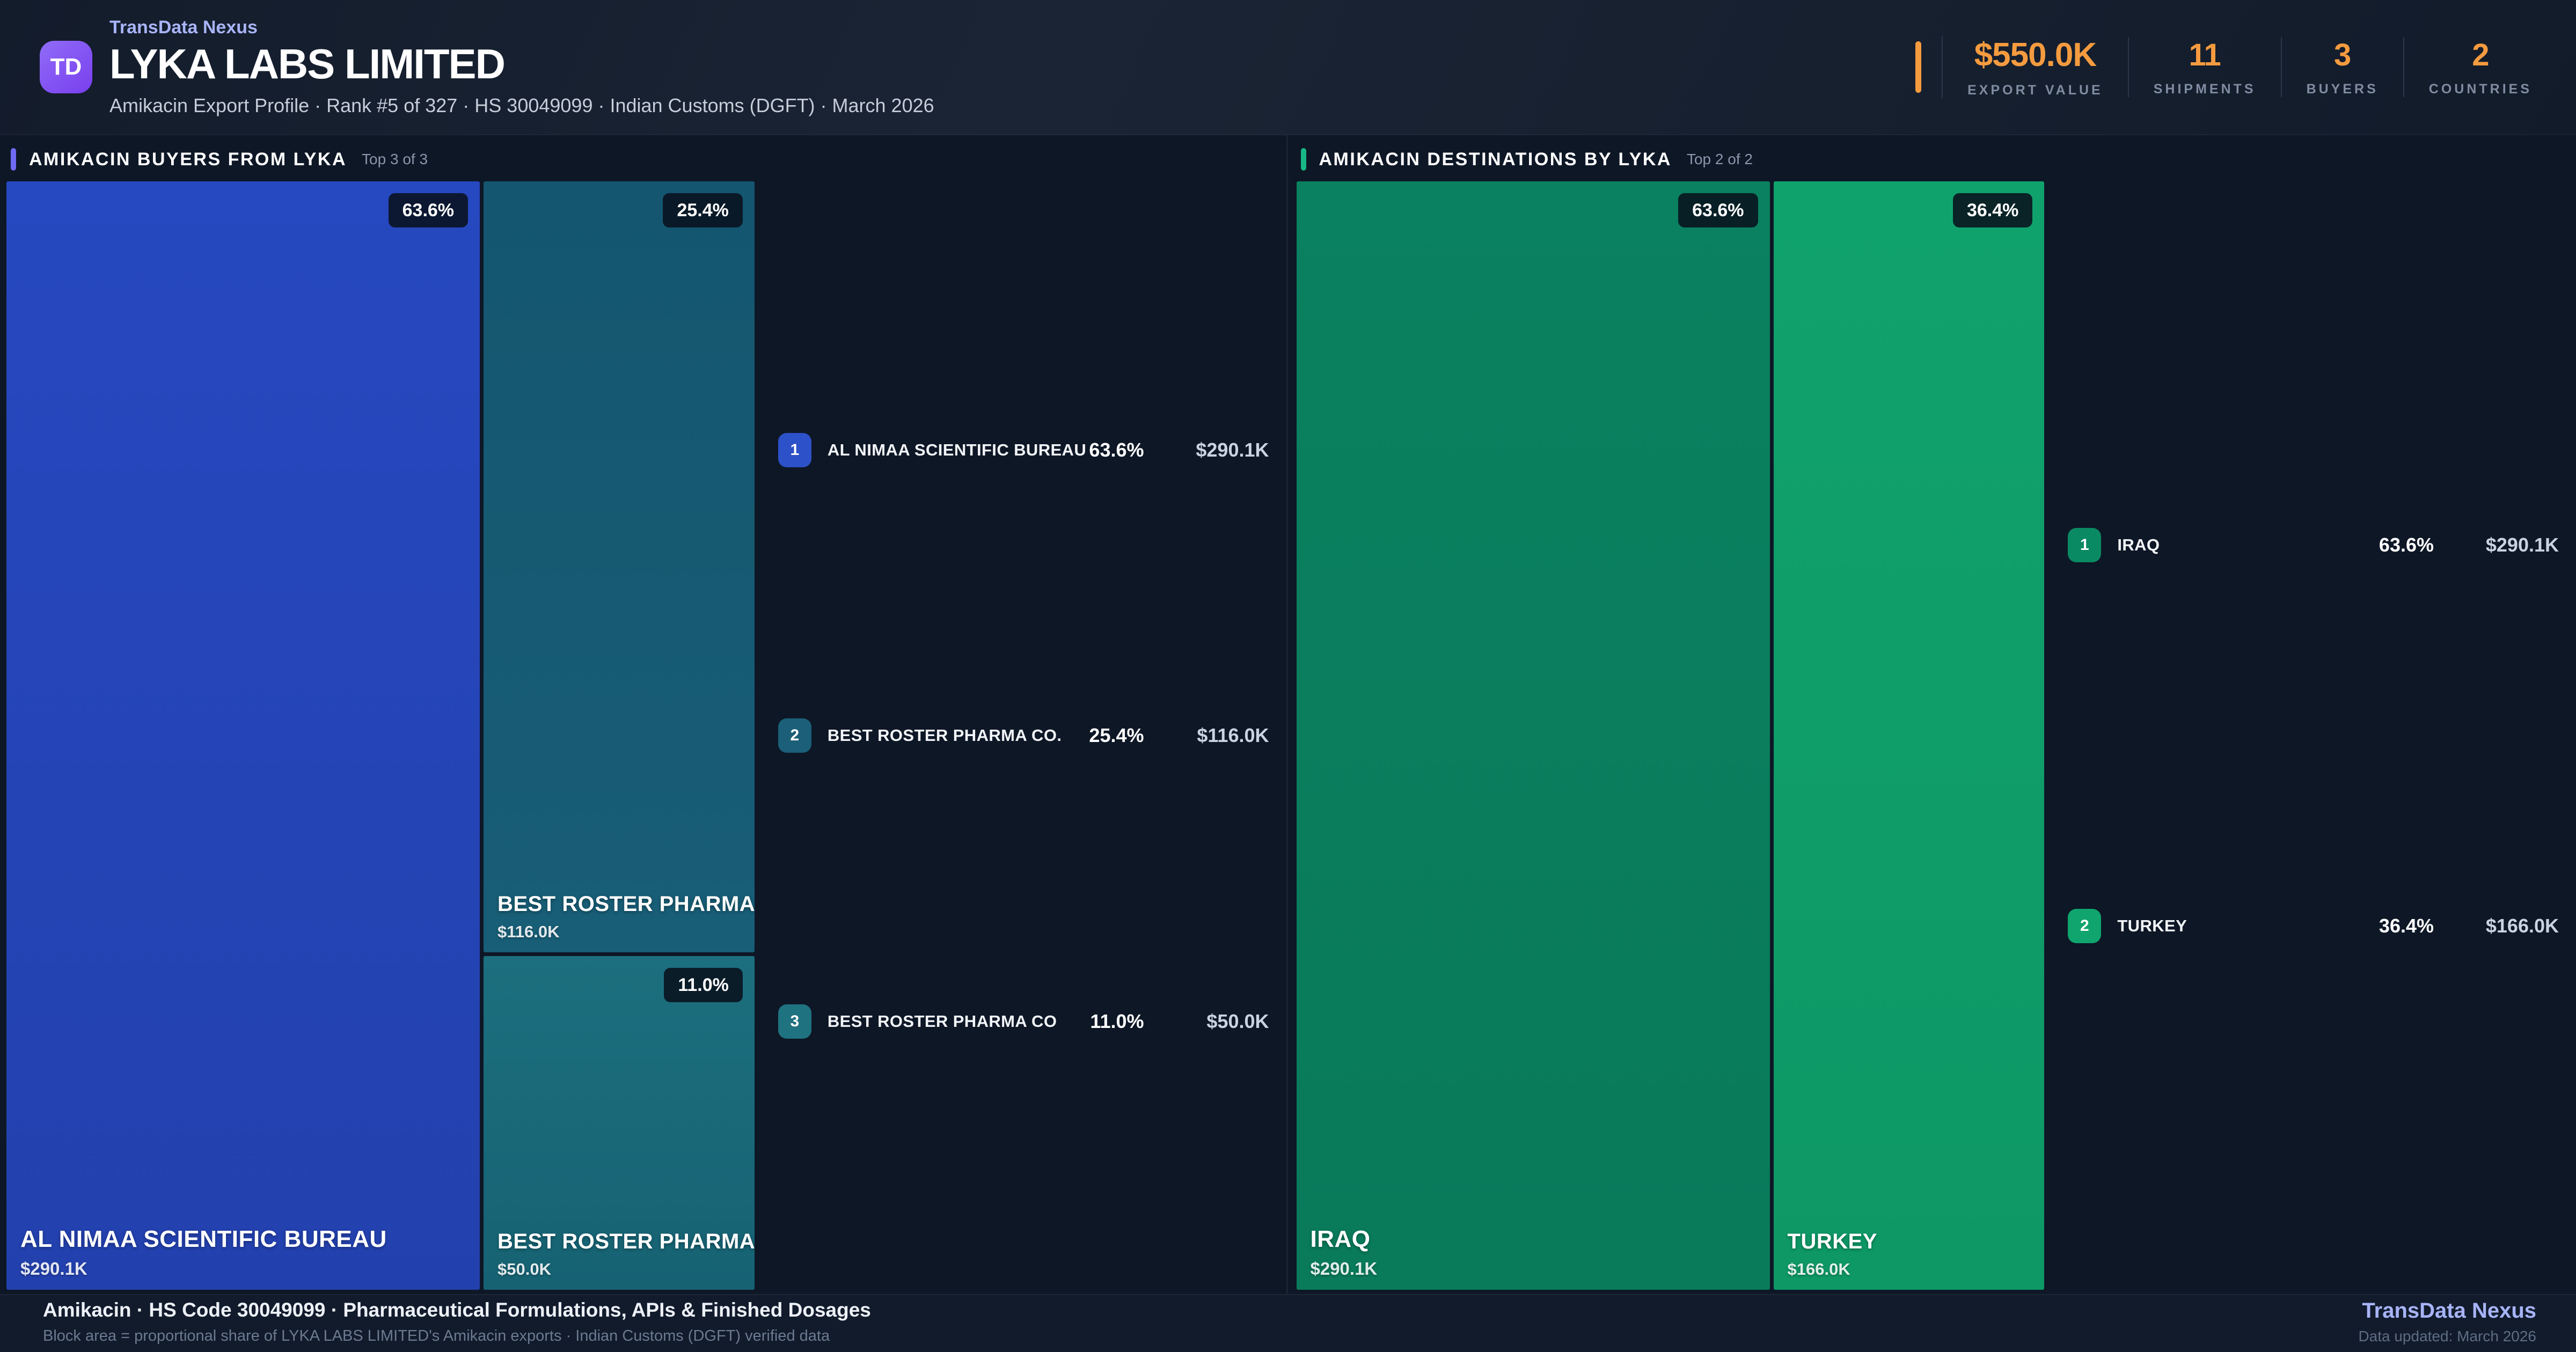 This screenshot has width=2576, height=1352. Describe the element at coordinates (2035, 55) in the screenshot. I see `stat-value: $550.0K` at that location.